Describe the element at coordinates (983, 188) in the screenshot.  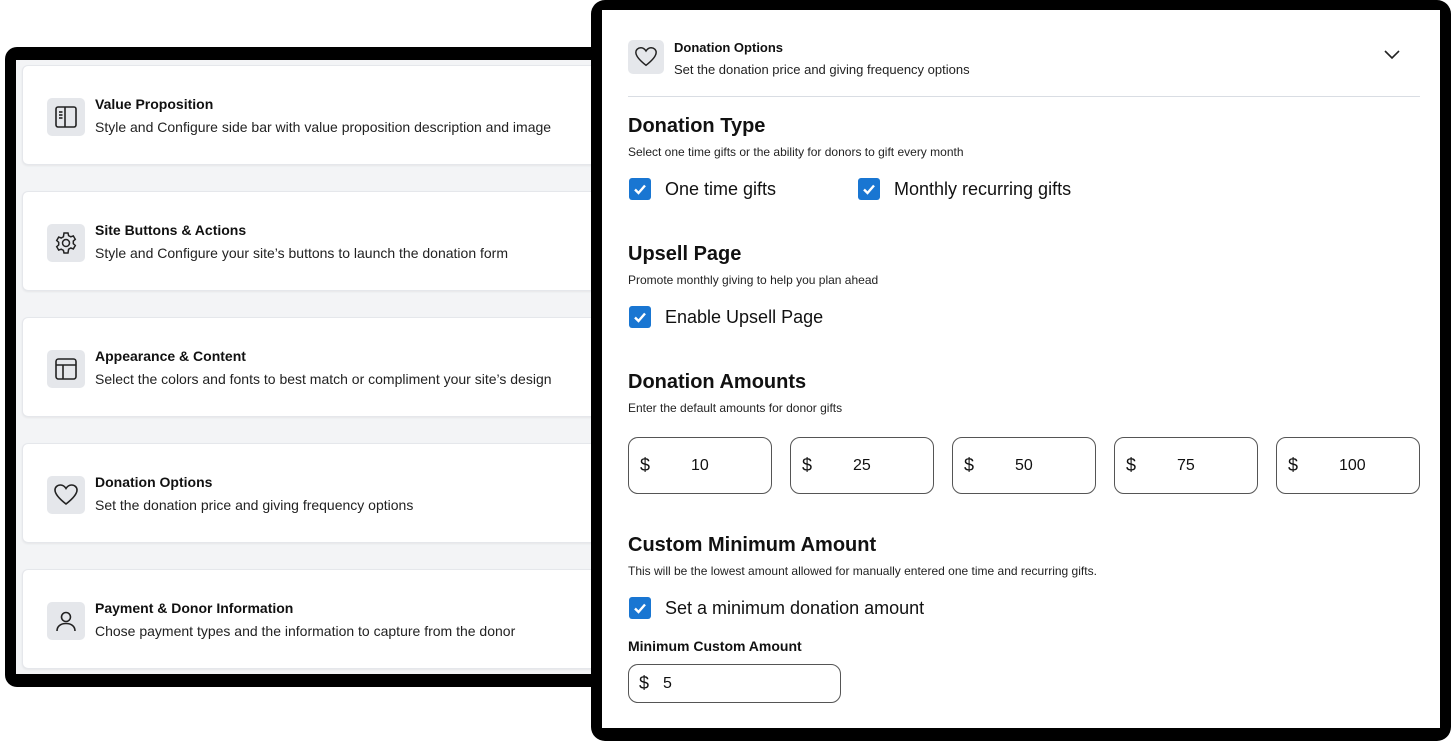
I see `checkbox-label: Monthly recurring gifts` at that location.